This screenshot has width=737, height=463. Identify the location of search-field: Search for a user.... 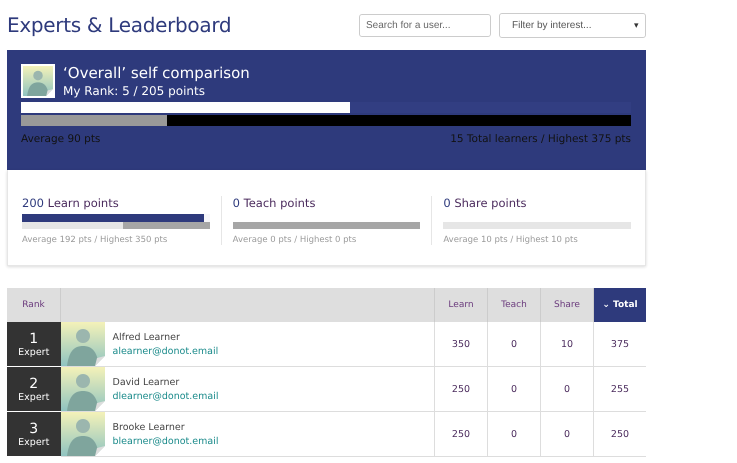
(425, 25).